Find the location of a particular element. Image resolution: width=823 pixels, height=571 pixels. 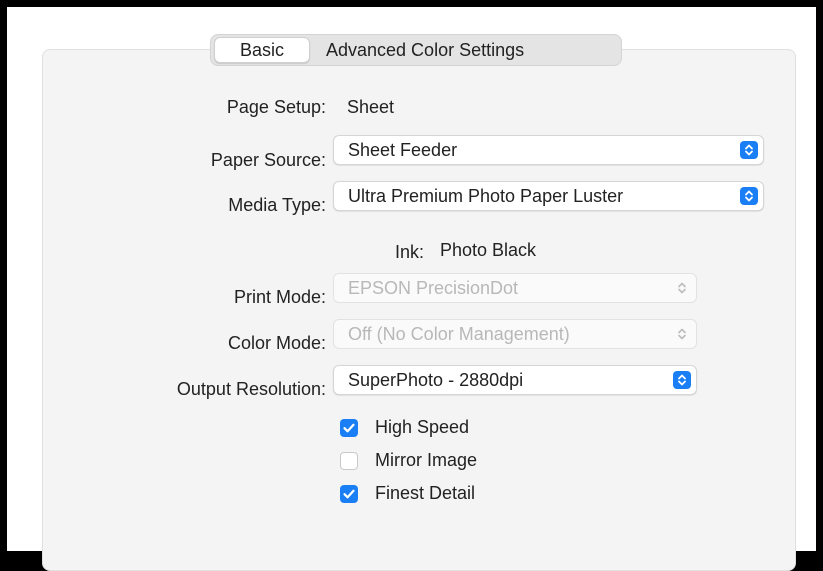

checkbox-empty-icon is located at coordinates (349, 461).